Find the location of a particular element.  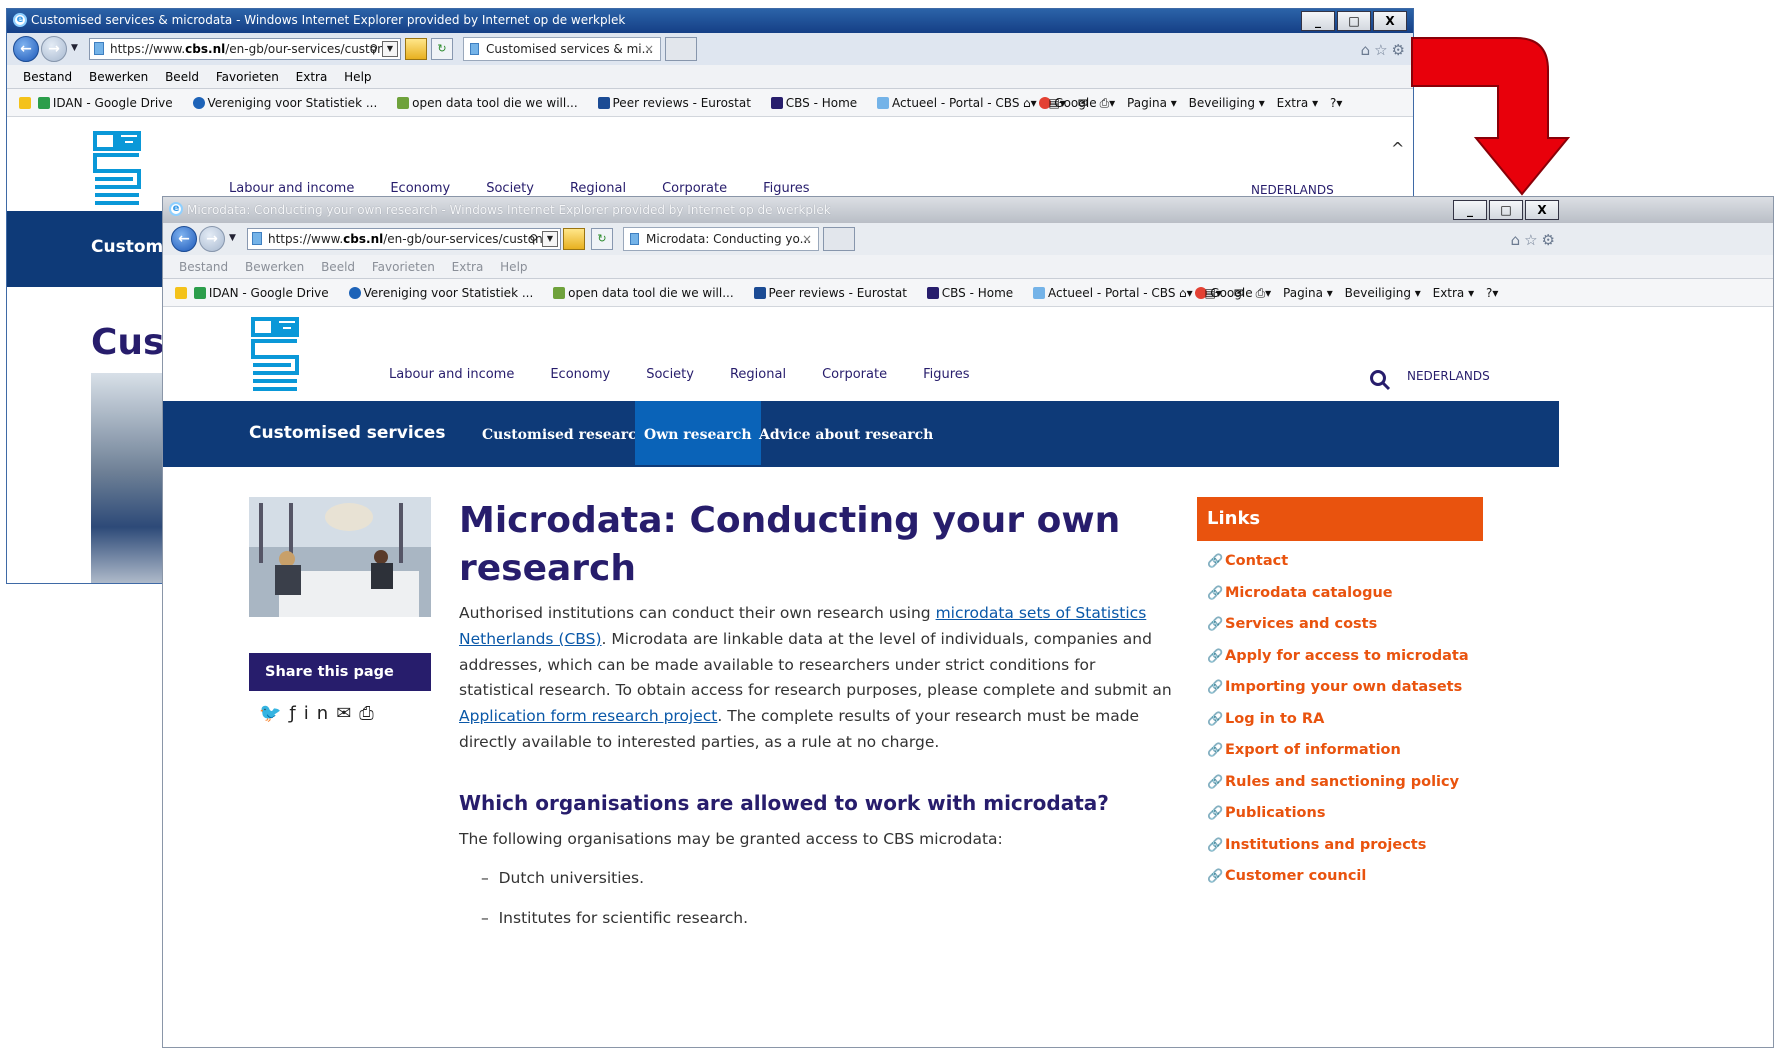

link-publications: 🔗 Publications is located at coordinates (1266, 813).